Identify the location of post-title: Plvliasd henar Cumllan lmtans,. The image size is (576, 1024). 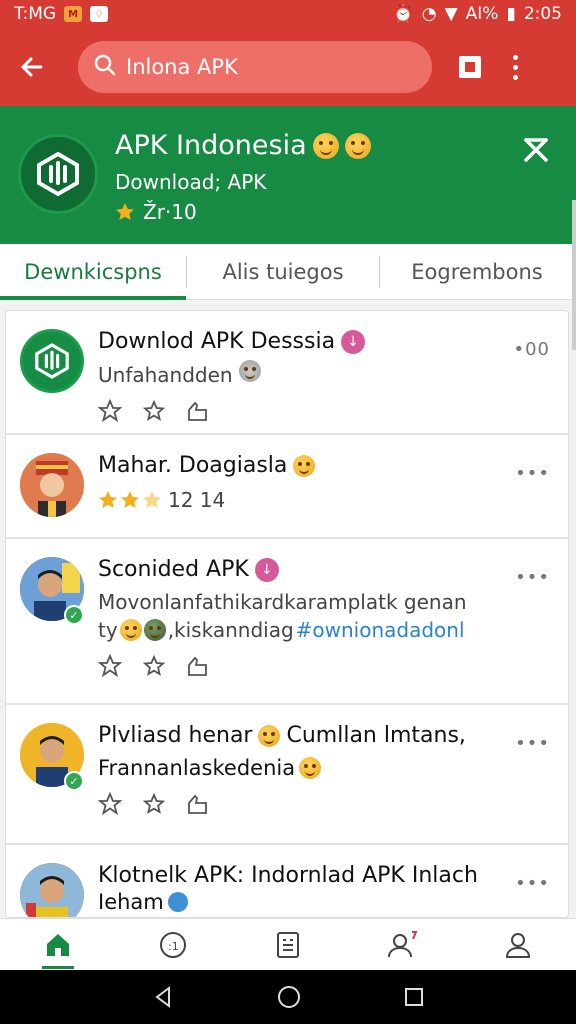
(282, 735).